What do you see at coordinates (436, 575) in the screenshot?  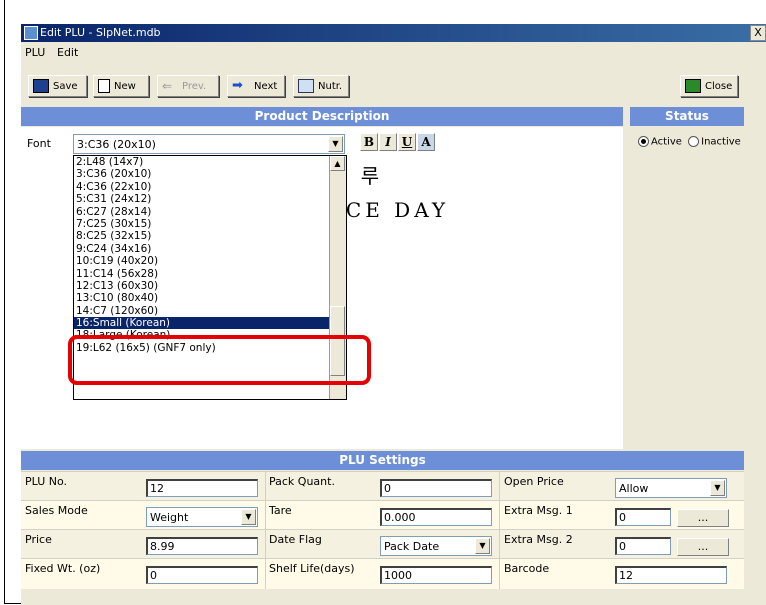 I see `shelf-life-input: 1000` at bounding box center [436, 575].